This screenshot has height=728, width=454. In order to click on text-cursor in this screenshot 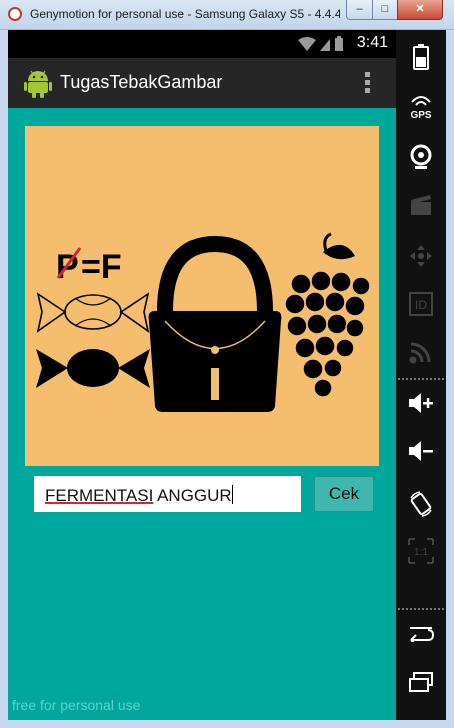, I will do `click(232, 494)`.